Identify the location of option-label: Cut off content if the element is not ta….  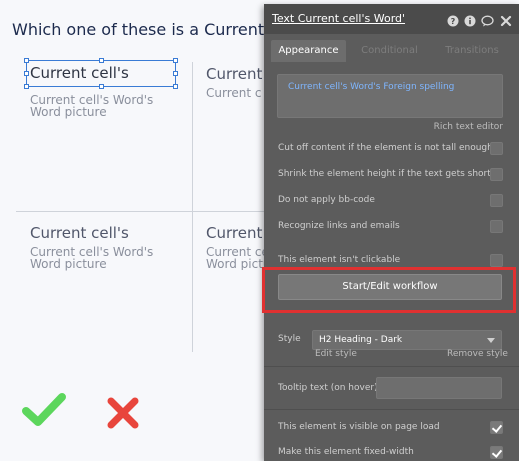
(385, 148).